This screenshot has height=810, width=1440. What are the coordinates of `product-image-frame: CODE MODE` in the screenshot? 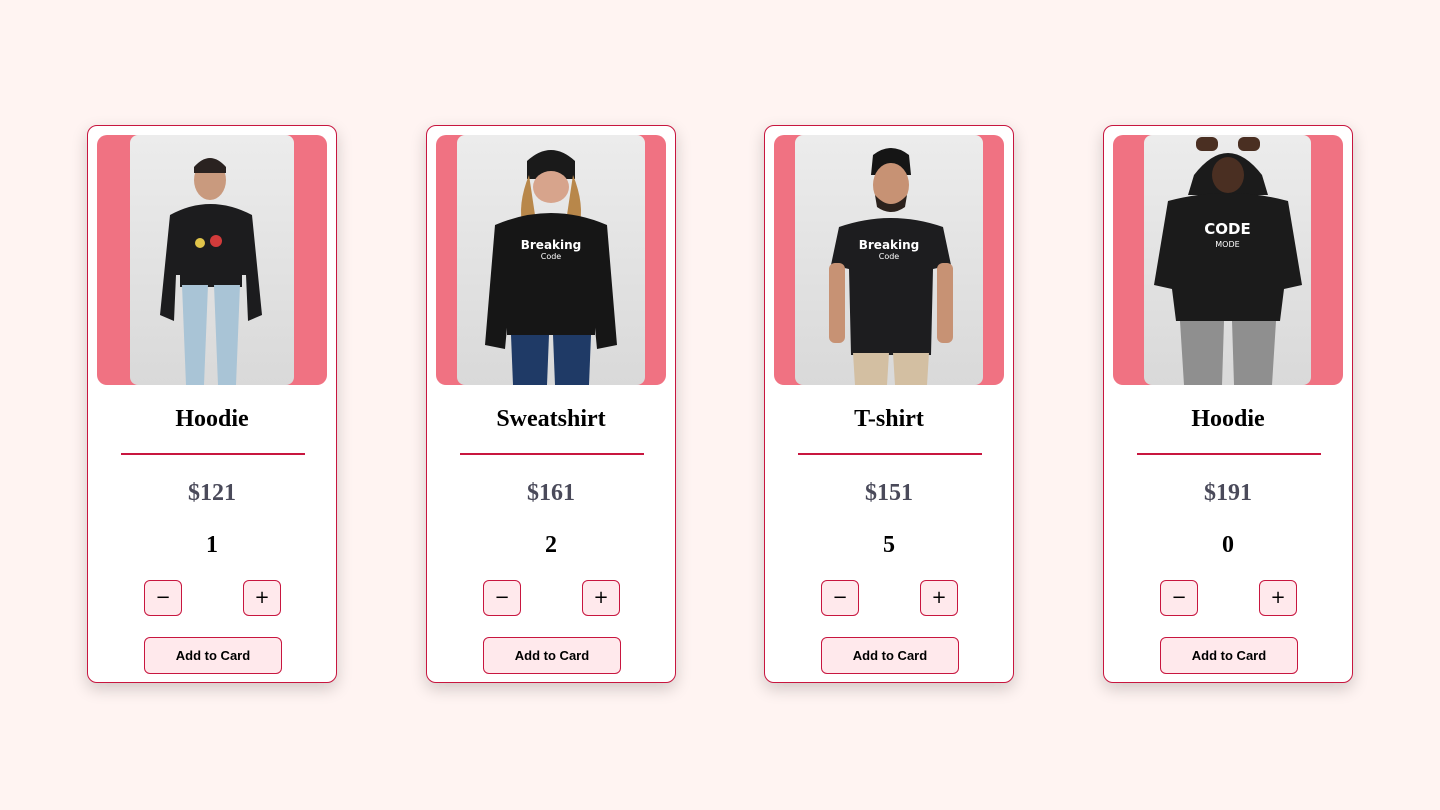 It's located at (1228, 260).